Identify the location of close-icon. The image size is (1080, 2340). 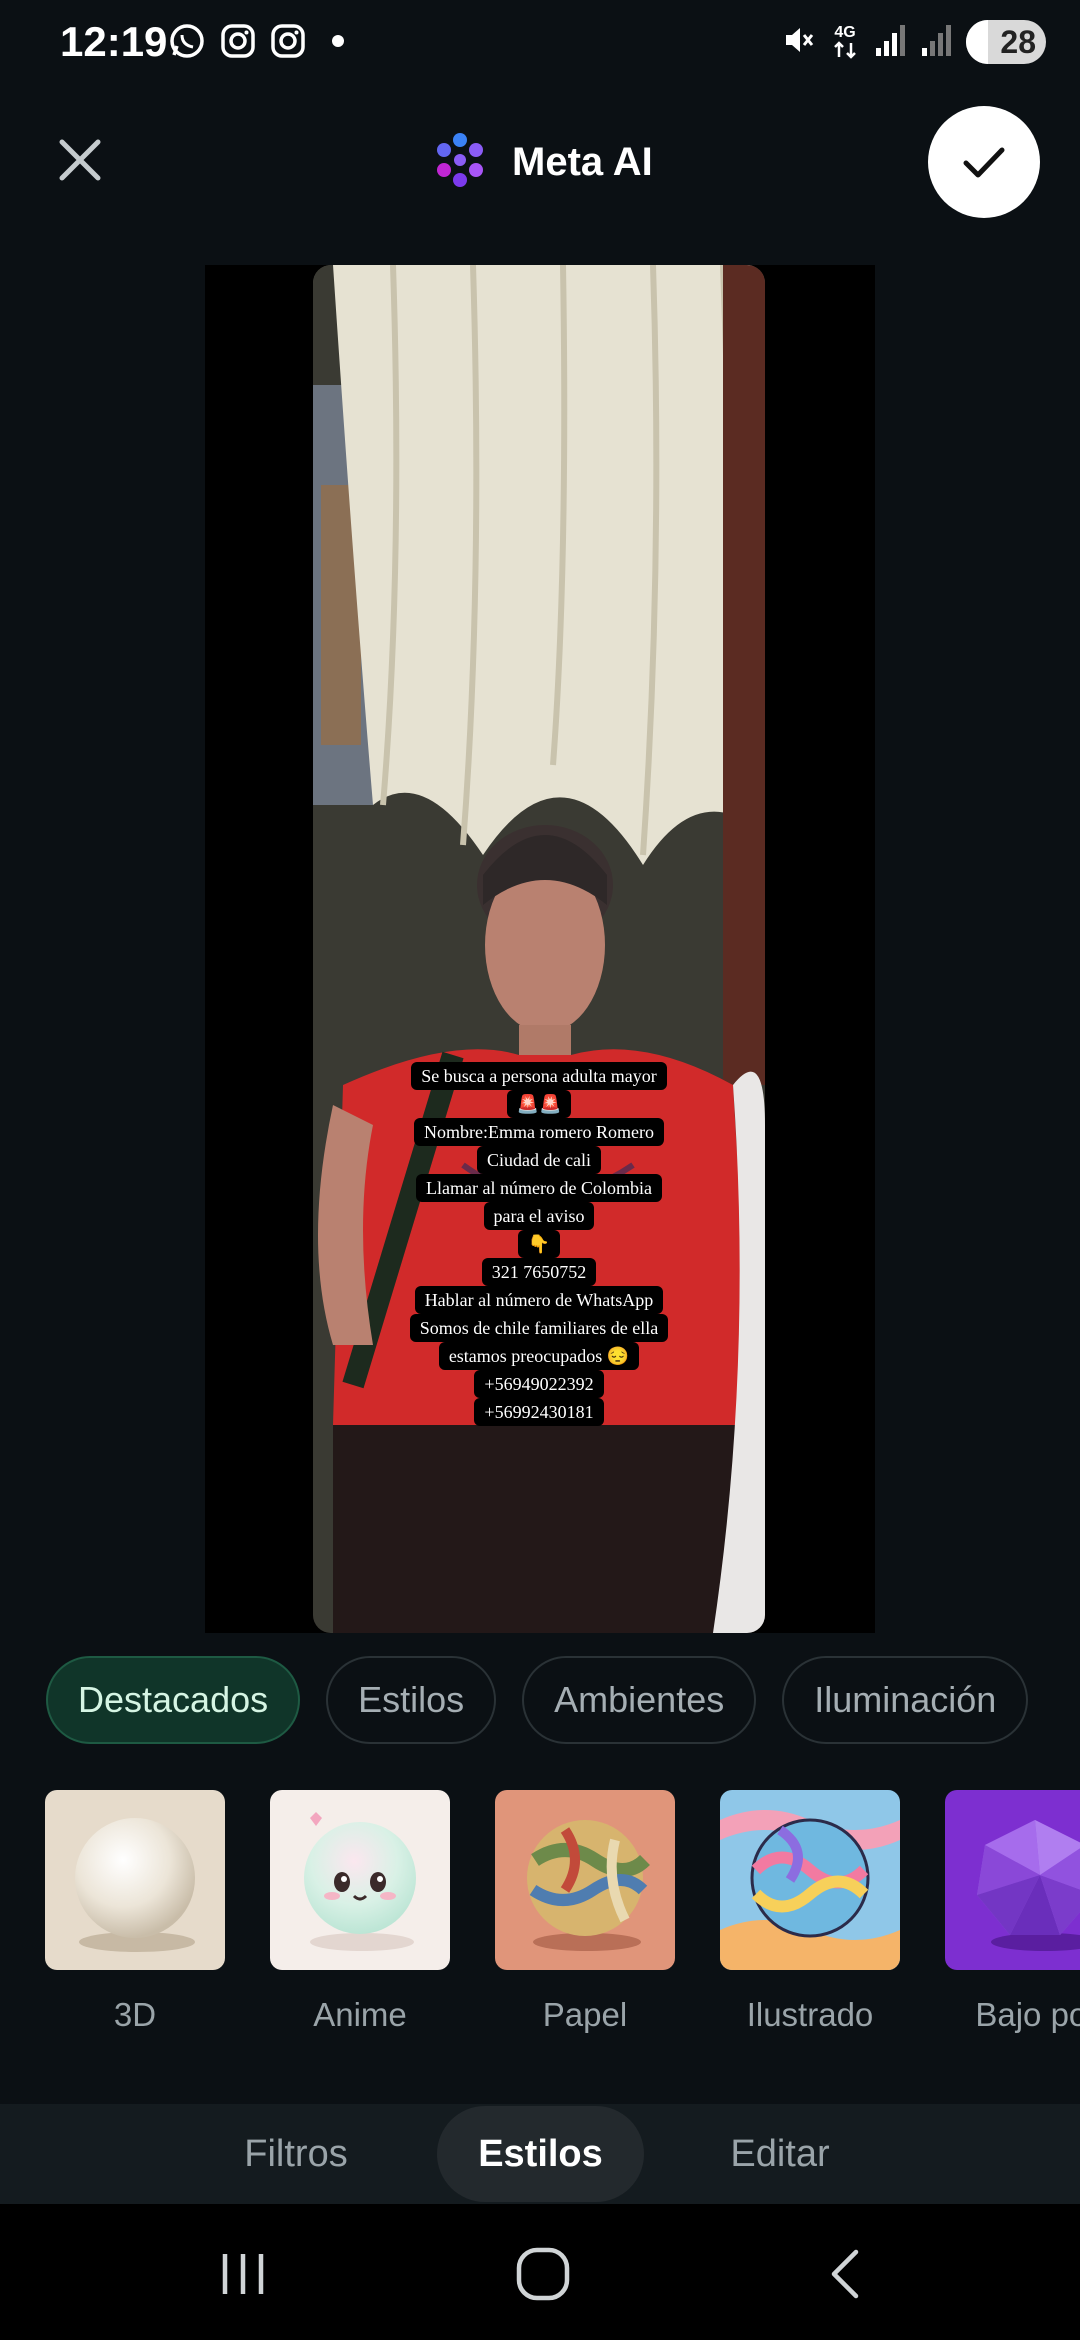
(80, 160).